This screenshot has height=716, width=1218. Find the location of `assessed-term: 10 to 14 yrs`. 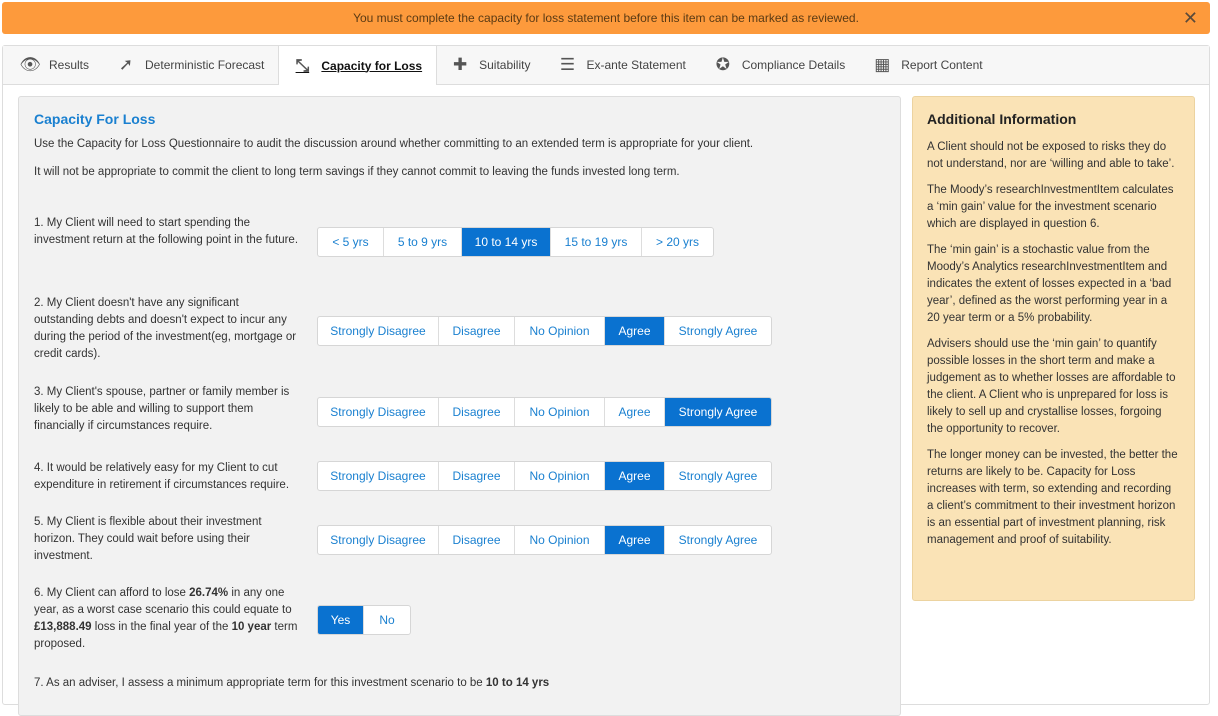

assessed-term: 10 to 14 yrs is located at coordinates (517, 683).